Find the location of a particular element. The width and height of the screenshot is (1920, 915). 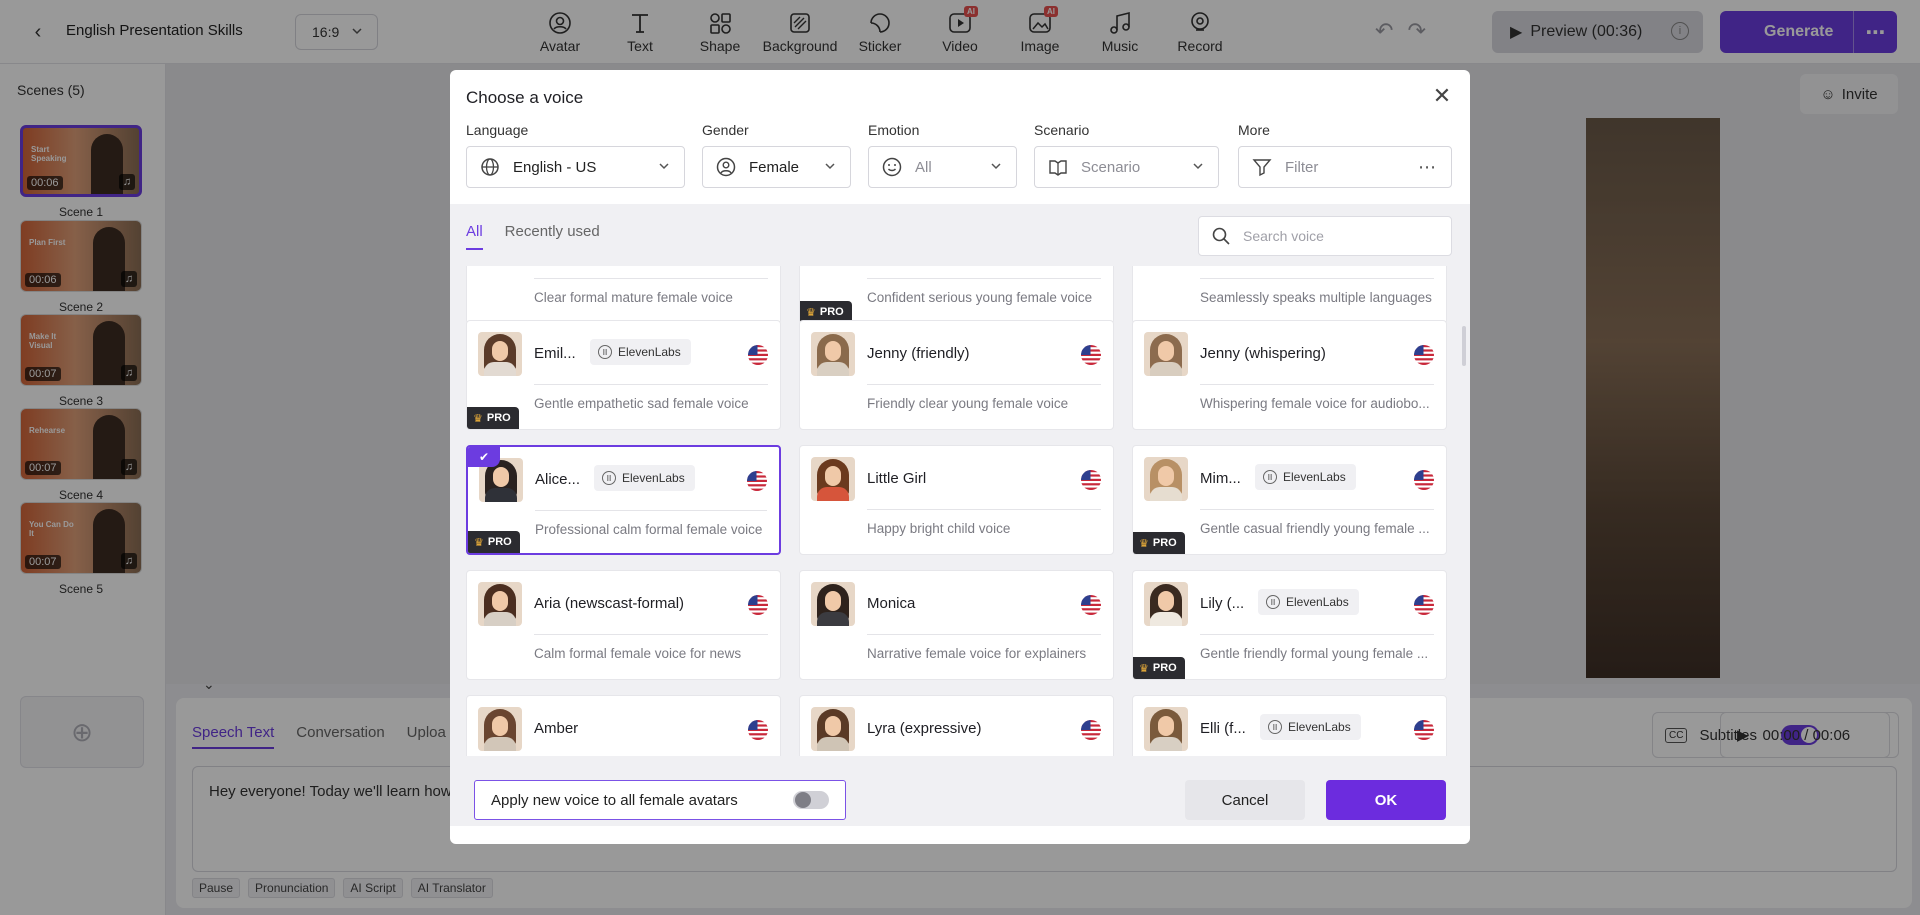

search-placeholder: Search voice is located at coordinates (1283, 236).